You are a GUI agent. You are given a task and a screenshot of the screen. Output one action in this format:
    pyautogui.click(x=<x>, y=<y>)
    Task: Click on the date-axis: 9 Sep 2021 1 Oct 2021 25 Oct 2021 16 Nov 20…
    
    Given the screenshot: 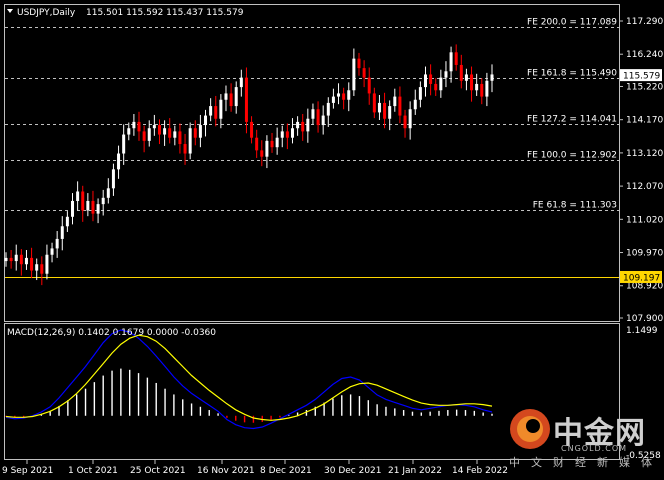 What is the action you would take?
    pyautogui.click(x=255, y=468)
    